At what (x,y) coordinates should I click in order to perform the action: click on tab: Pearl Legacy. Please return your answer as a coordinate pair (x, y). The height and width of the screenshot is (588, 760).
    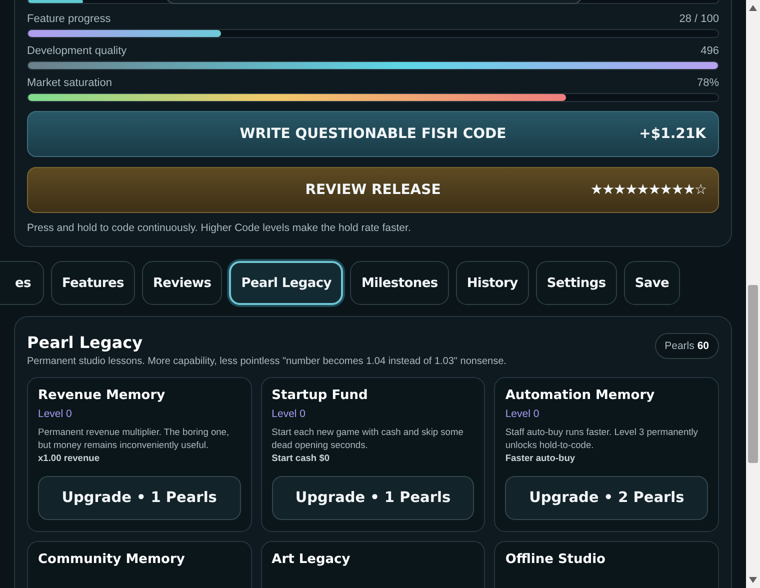
    Looking at the image, I should click on (286, 283).